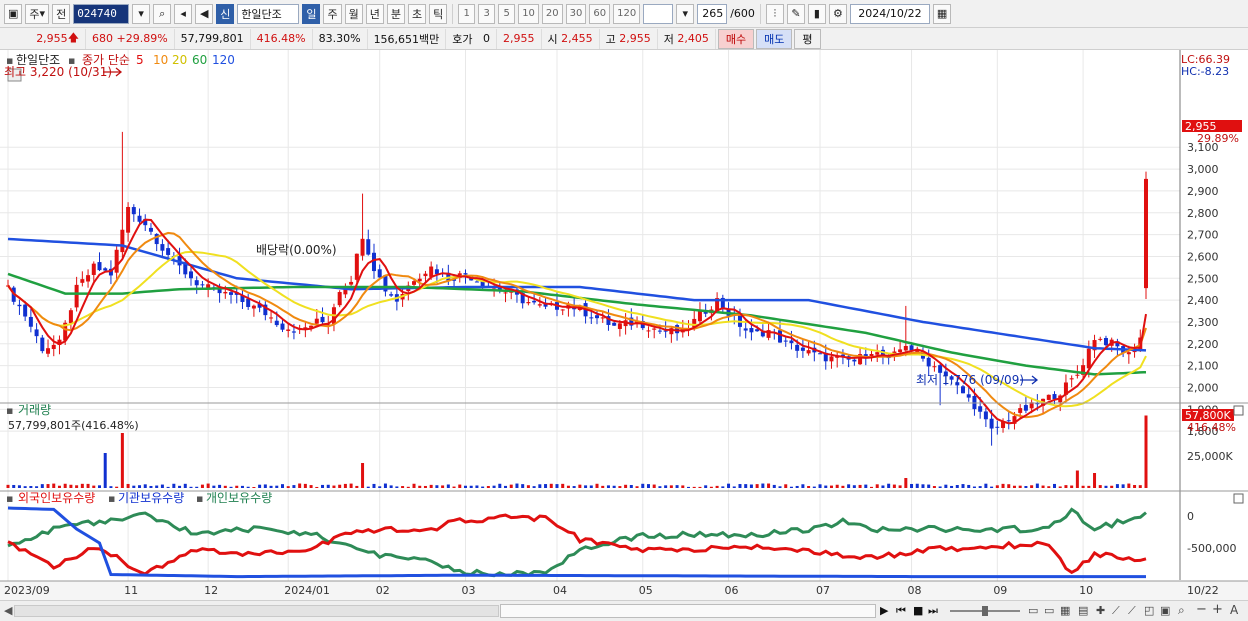  What do you see at coordinates (985, 611) in the screenshot?
I see `zoom-slider-handle` at bounding box center [985, 611].